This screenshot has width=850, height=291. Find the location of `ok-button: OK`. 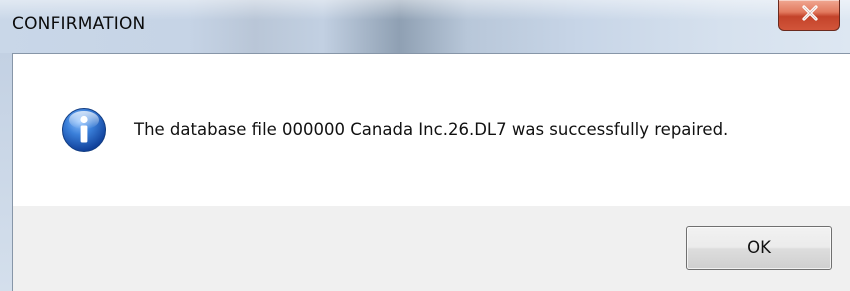

ok-button: OK is located at coordinates (759, 248).